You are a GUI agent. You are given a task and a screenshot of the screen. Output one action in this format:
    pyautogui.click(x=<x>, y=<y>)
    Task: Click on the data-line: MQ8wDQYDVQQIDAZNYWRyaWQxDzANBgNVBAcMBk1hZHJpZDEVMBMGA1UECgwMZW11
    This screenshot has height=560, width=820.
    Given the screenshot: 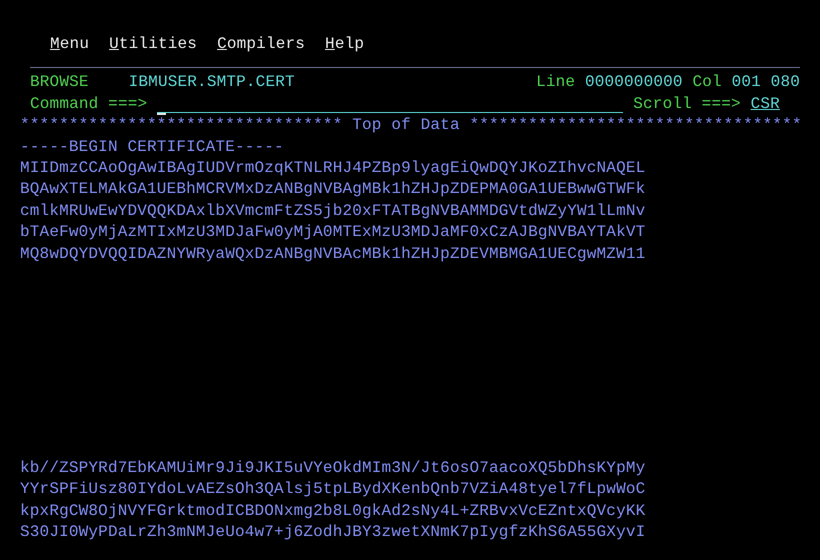 What is the action you would take?
    pyautogui.click(x=333, y=254)
    